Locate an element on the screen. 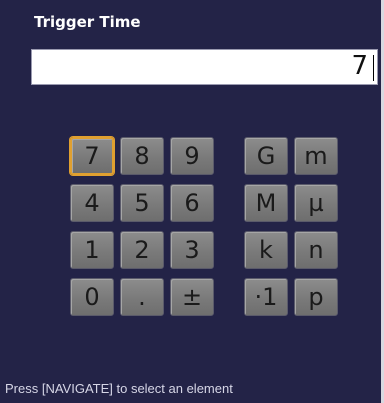 This screenshot has height=403, width=384. key-unit-one: ·1 is located at coordinates (266, 297).